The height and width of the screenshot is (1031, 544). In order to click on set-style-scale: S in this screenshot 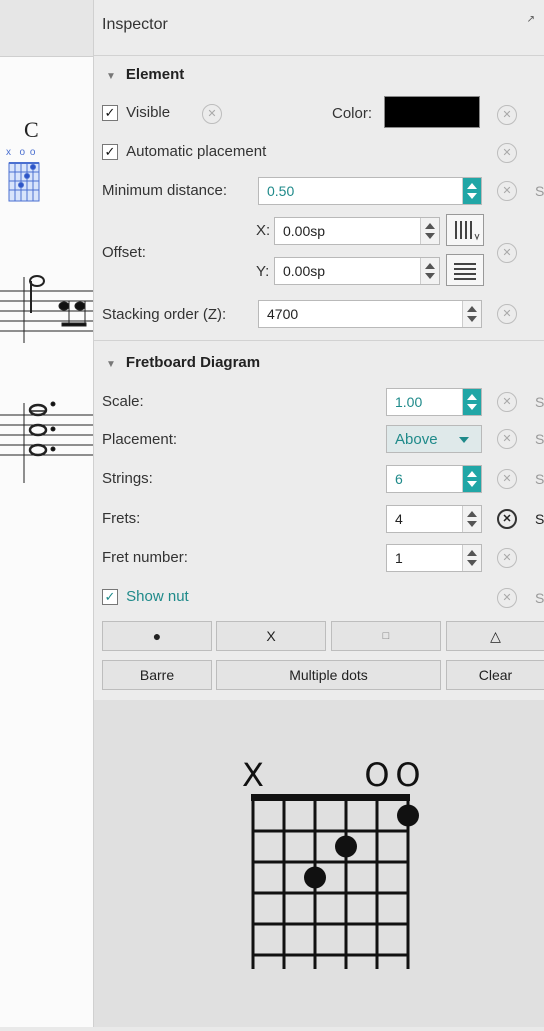, I will do `click(539, 402)`.